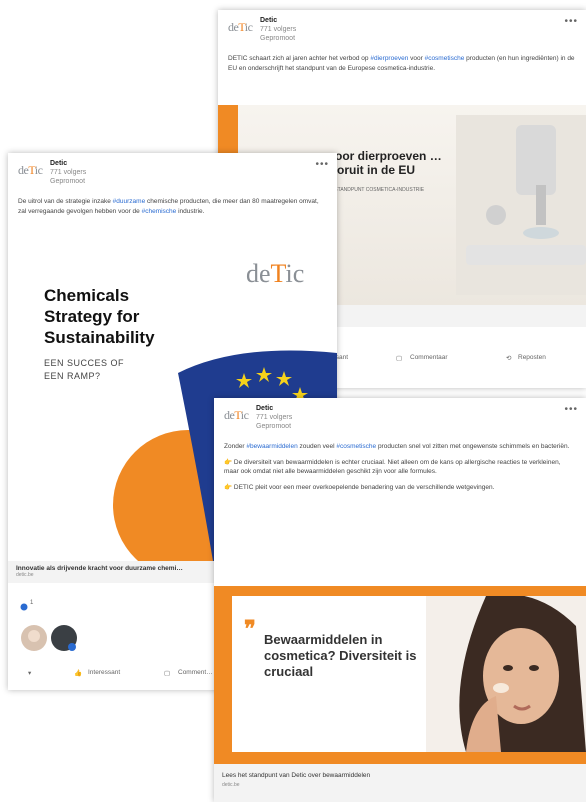  Describe the element at coordinates (521, 205) in the screenshot. I see `lab-machine-illustration` at that location.